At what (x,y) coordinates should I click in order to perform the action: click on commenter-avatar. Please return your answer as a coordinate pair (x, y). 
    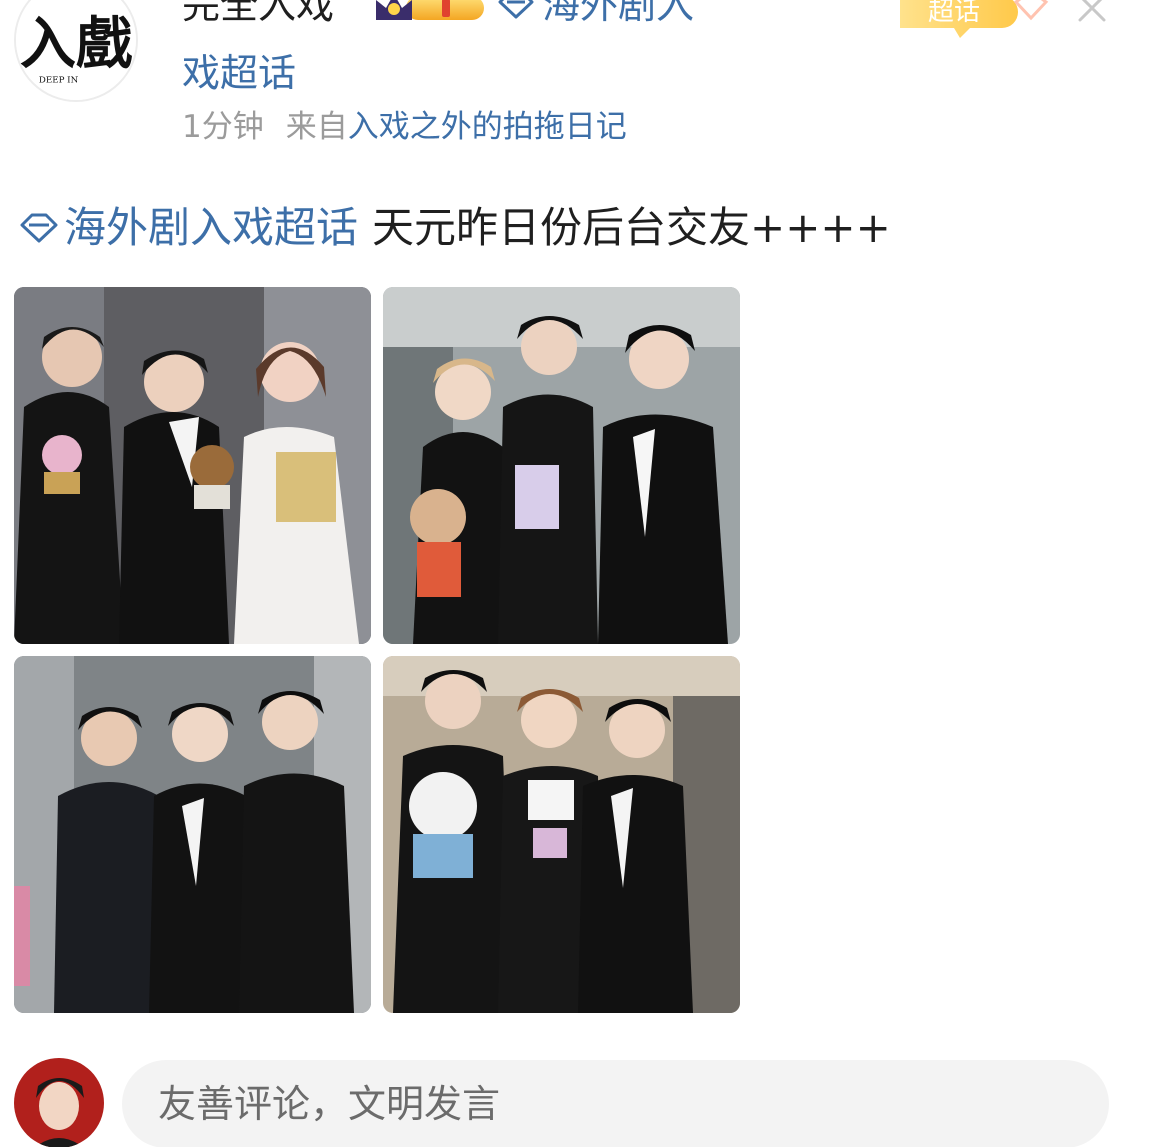
    Looking at the image, I should click on (59, 1102).